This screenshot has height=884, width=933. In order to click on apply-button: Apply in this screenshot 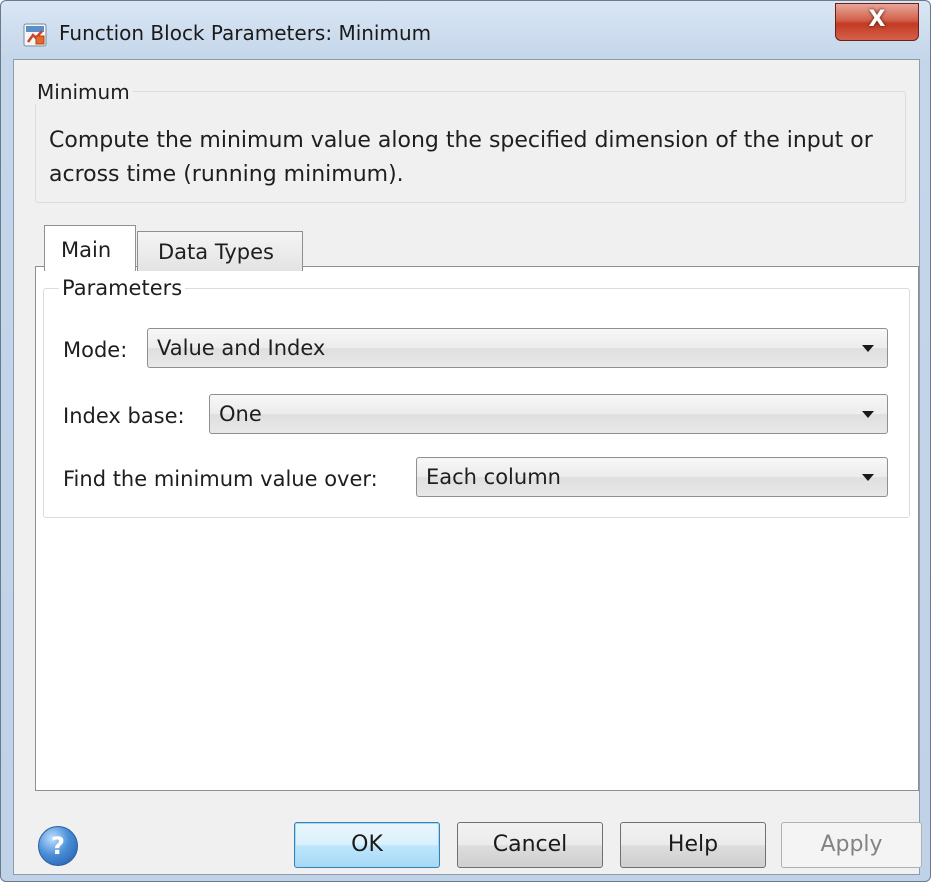, I will do `click(851, 845)`.